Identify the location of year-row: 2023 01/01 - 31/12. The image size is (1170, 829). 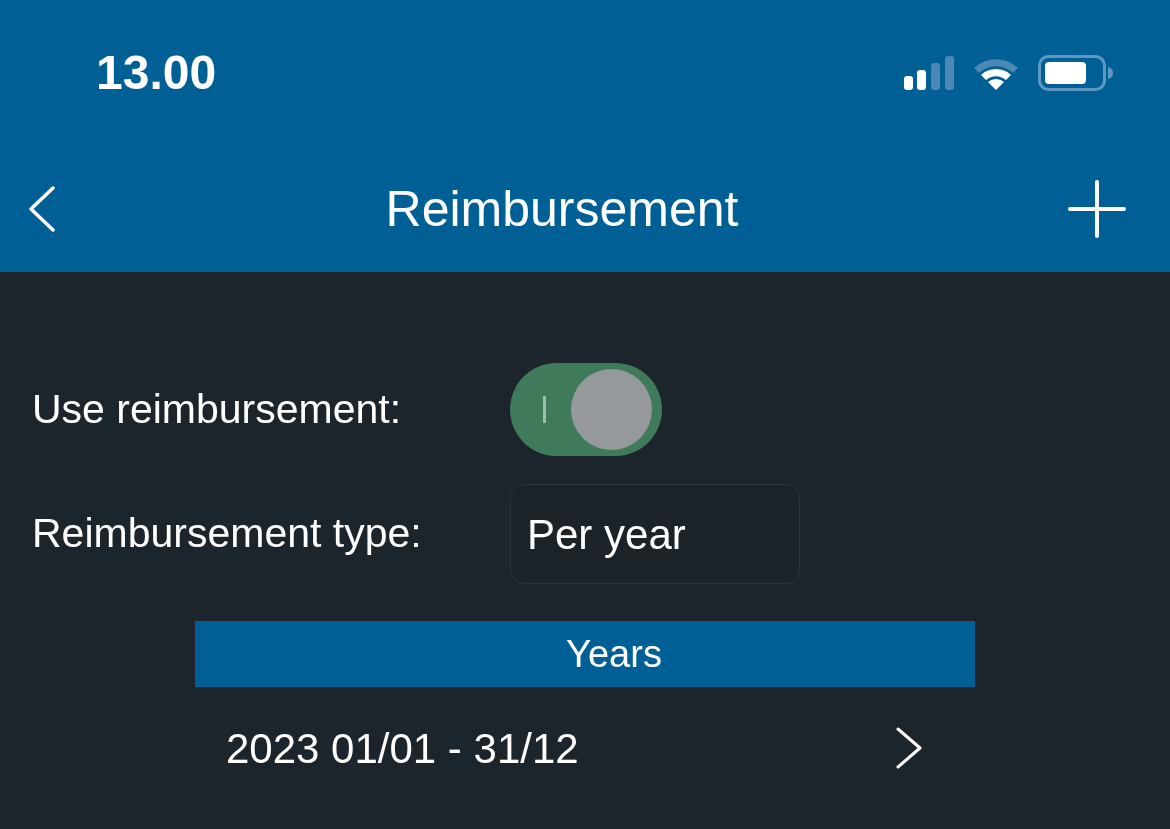
(585, 748).